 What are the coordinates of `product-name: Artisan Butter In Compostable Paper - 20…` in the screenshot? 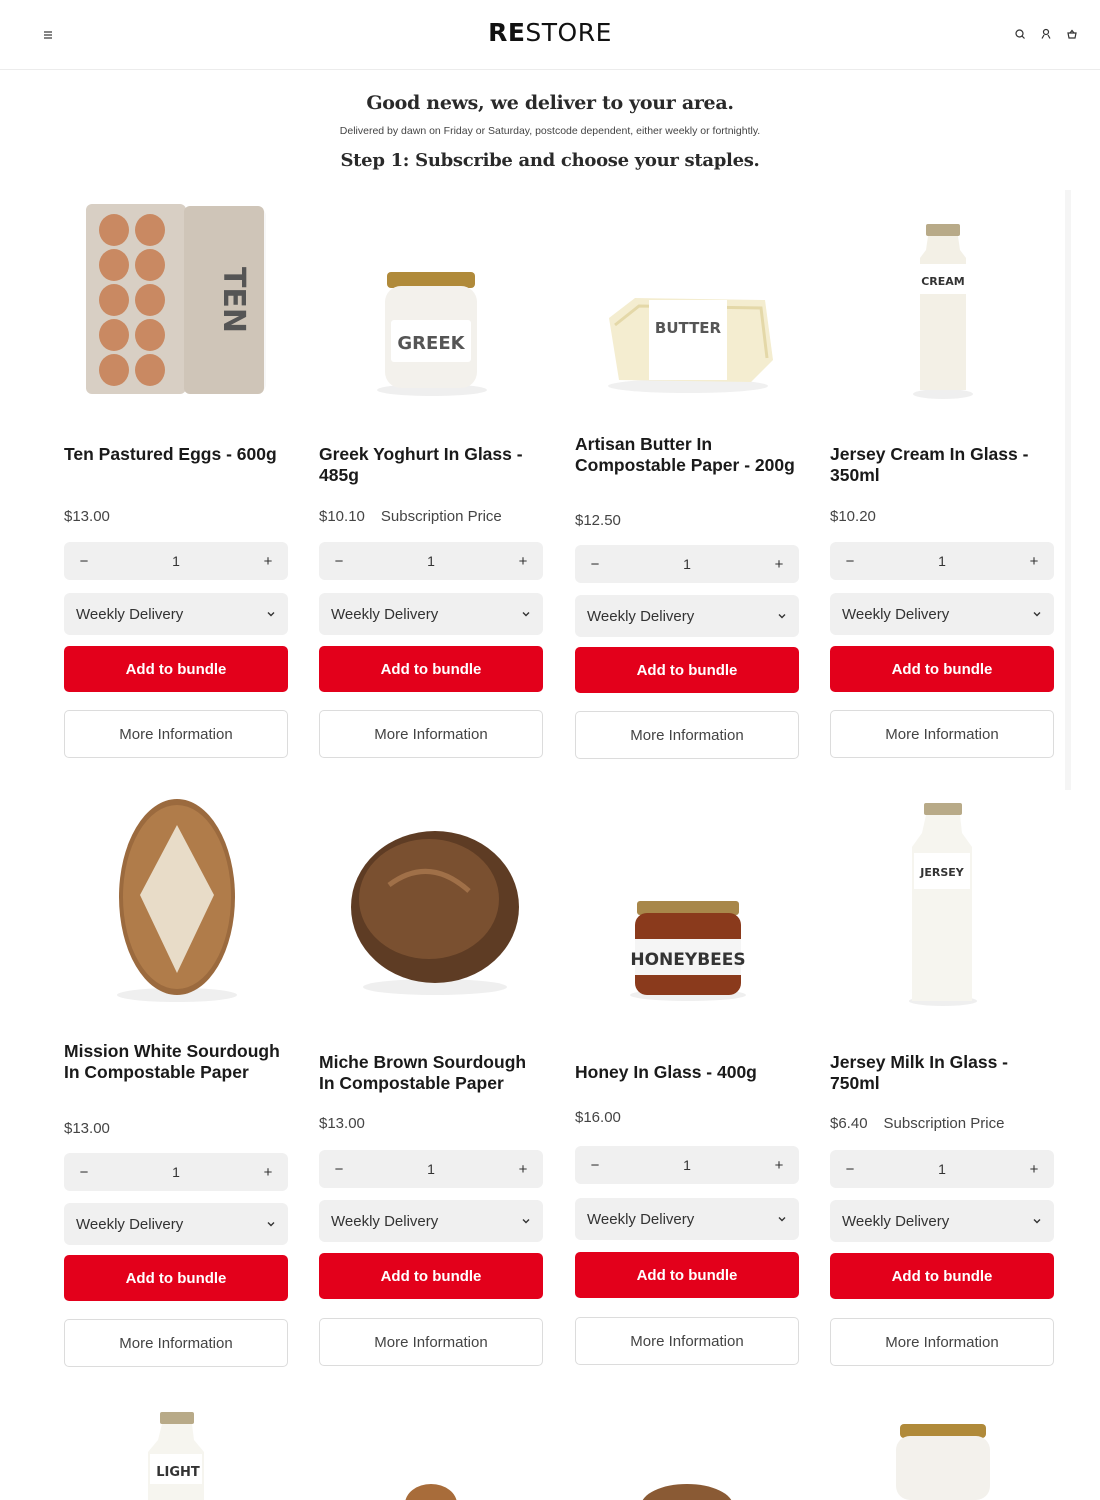 It's located at (688, 455).